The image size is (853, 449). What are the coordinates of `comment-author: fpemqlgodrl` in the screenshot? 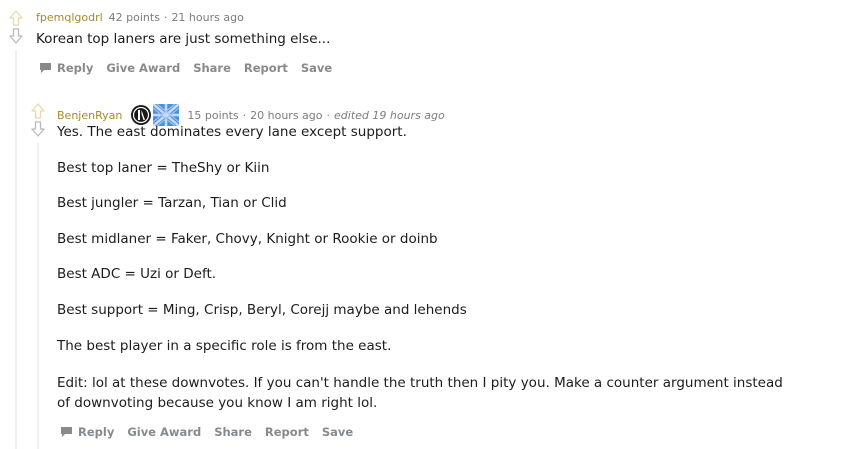 It's located at (69, 17).